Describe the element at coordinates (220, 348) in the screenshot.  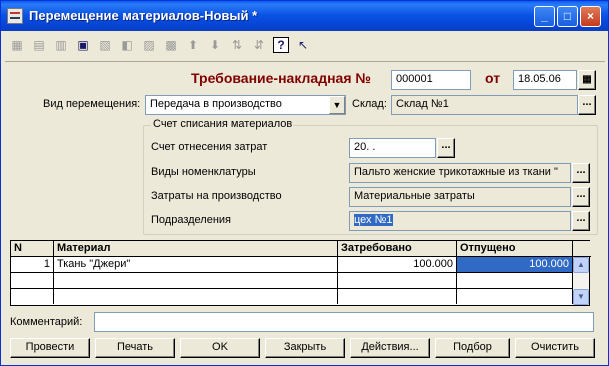
I see `ok-button: OK` at that location.